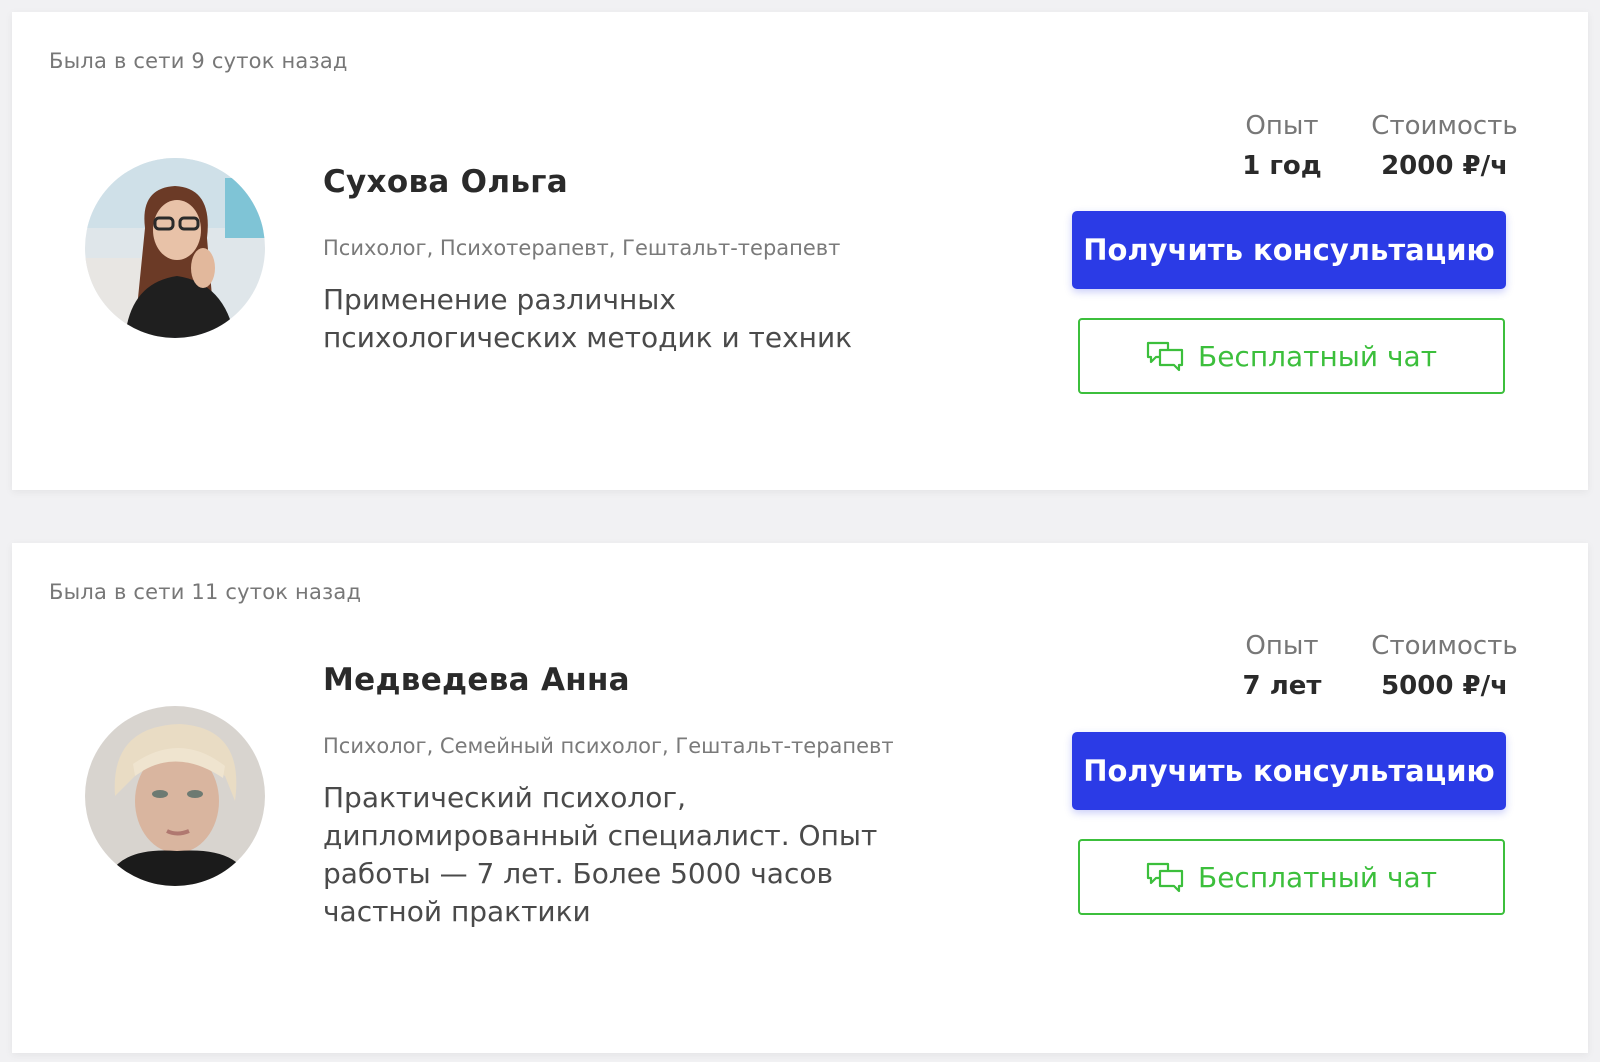 The image size is (1600, 1062). Describe the element at coordinates (1444, 666) in the screenshot. I see `price-stat: Стоимость 5000 ₽/ч` at that location.